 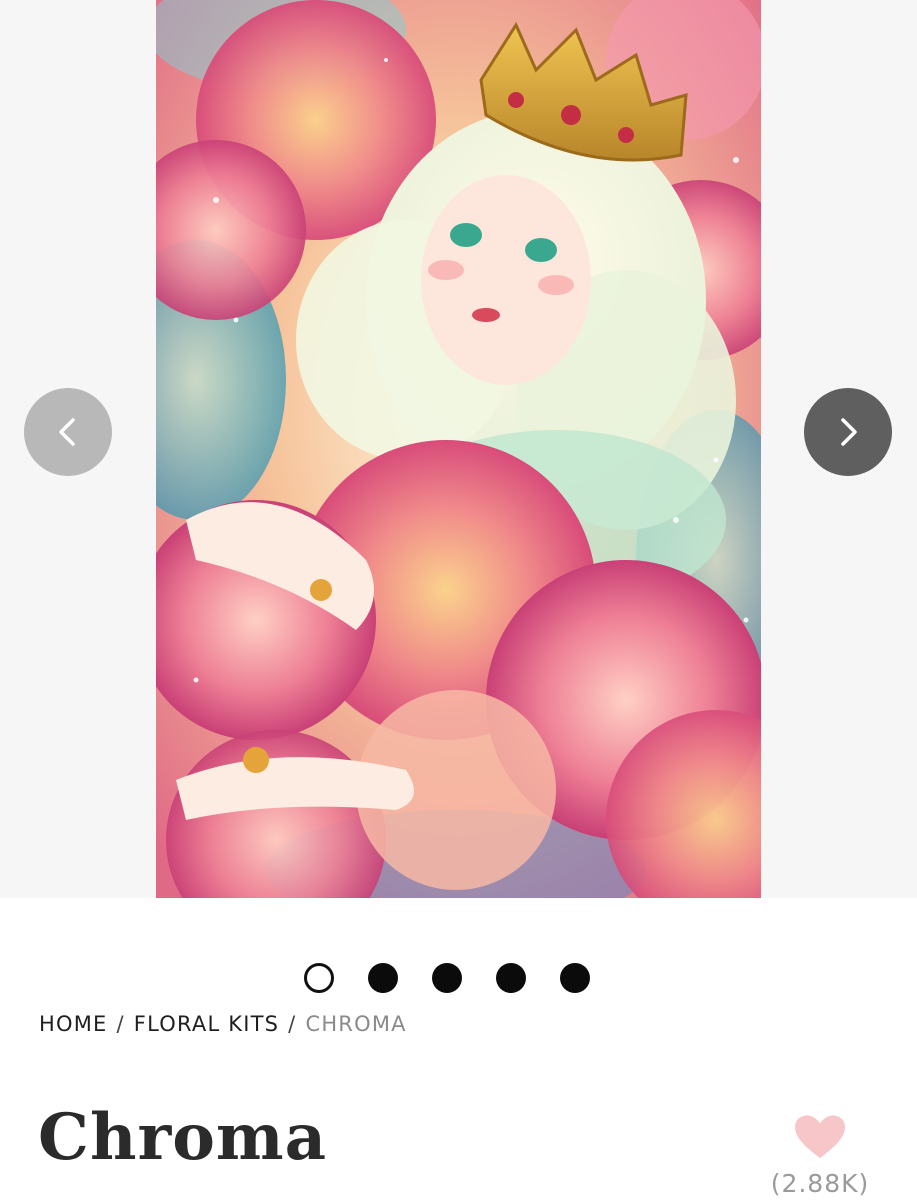 I want to click on chevron-left-icon, so click(x=67, y=432).